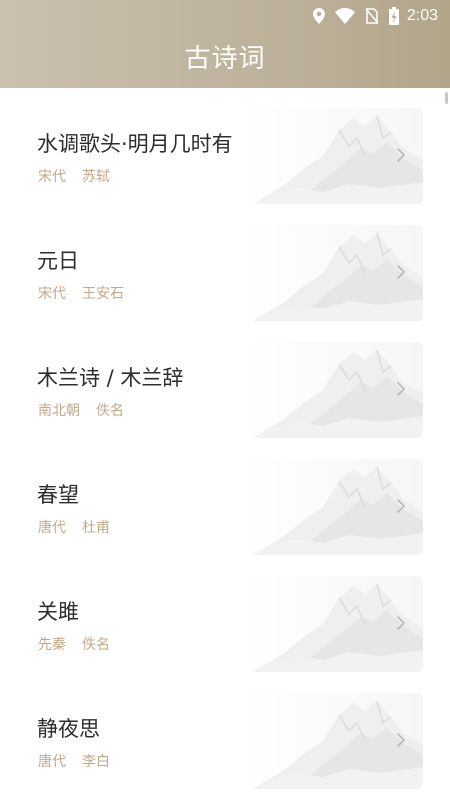 This screenshot has height=800, width=450. What do you see at coordinates (58, 261) in the screenshot?
I see `poem-title: 元日` at bounding box center [58, 261].